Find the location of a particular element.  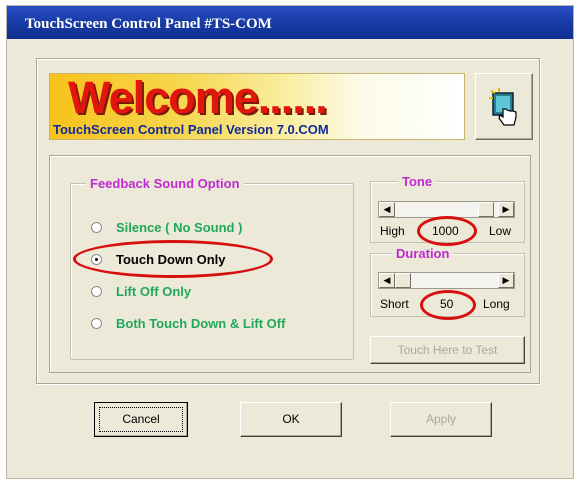

radio-lift-off-only: Lift Off Only is located at coordinates (141, 291).